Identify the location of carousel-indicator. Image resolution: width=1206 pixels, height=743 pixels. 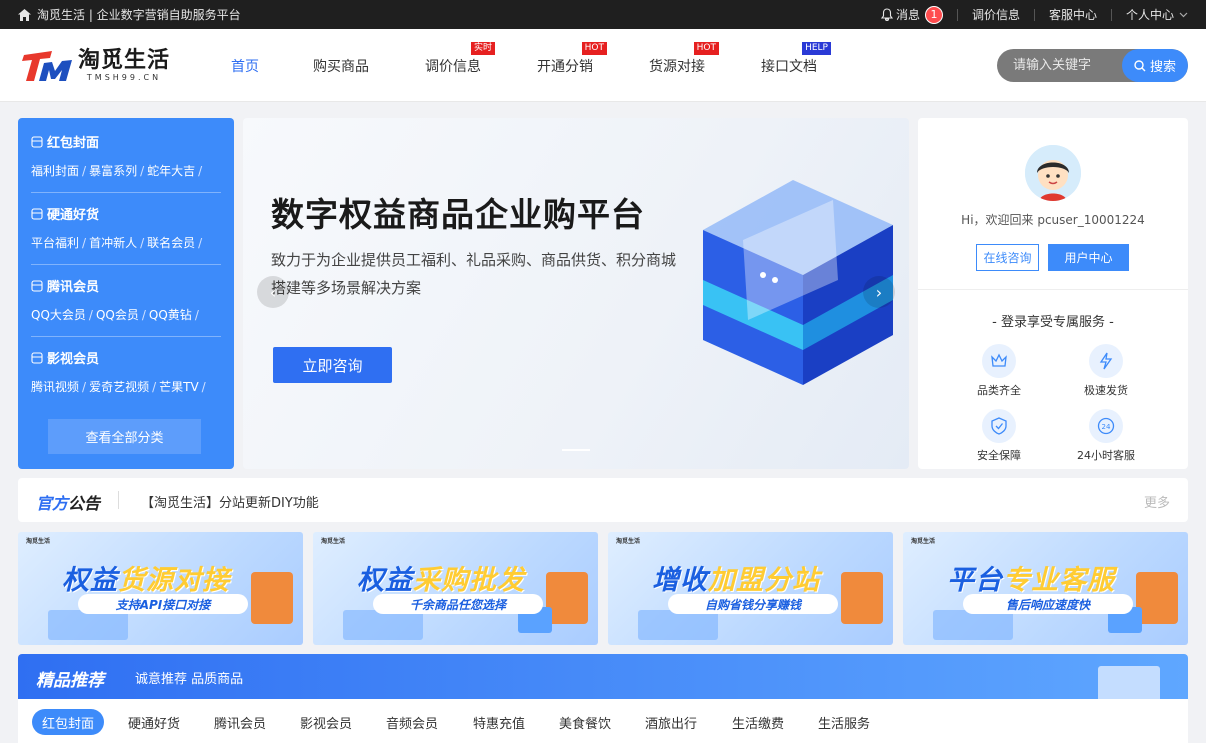
(576, 450).